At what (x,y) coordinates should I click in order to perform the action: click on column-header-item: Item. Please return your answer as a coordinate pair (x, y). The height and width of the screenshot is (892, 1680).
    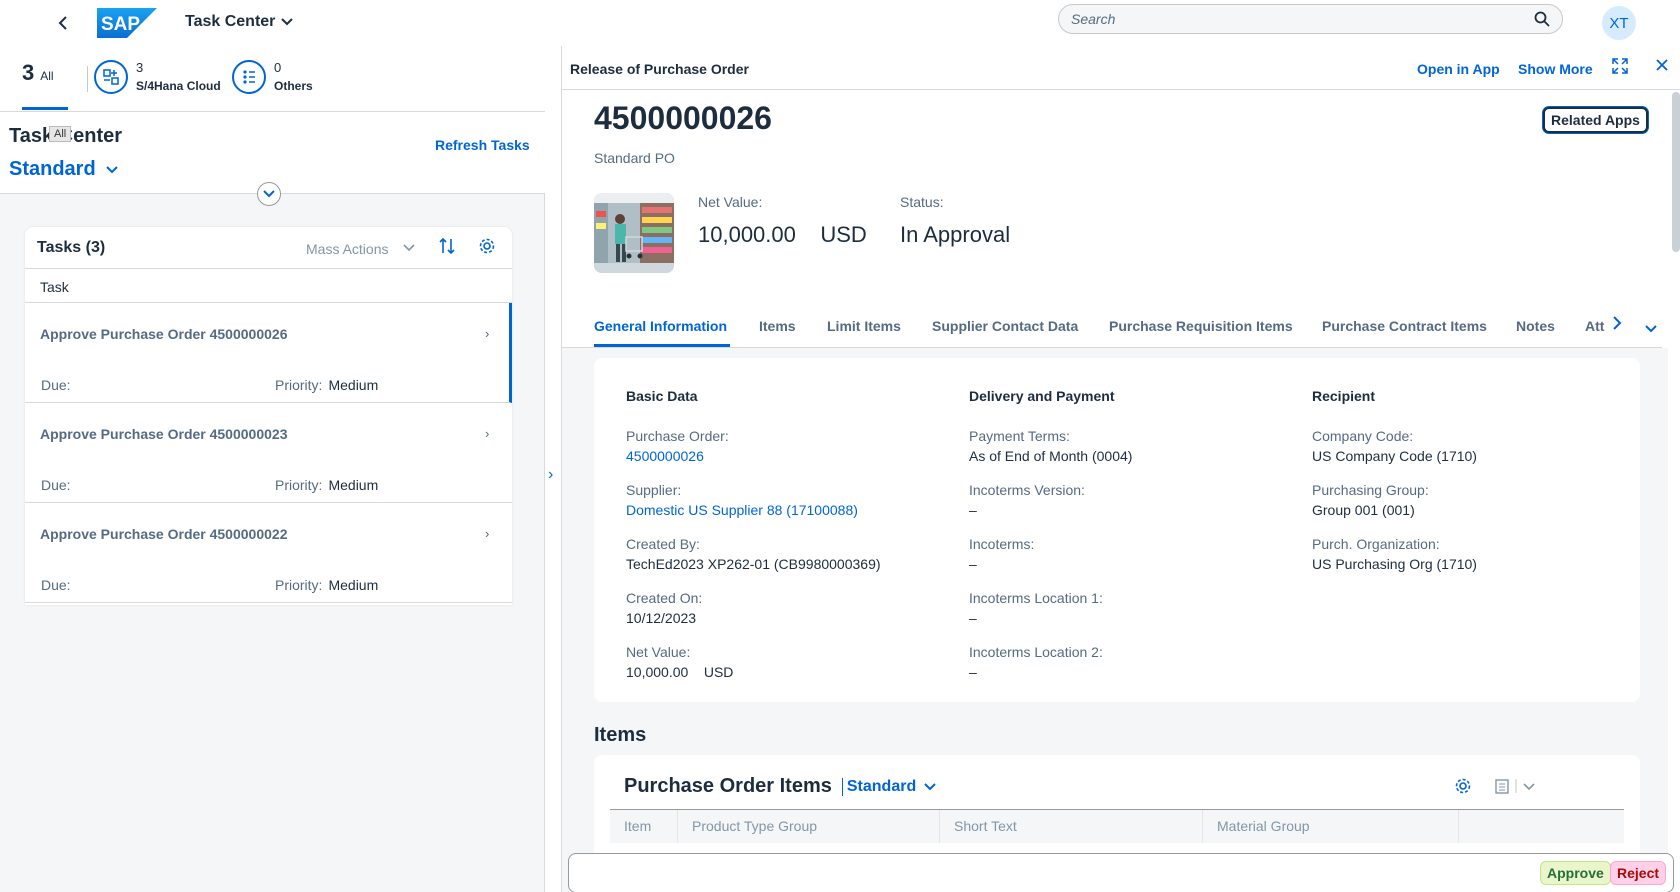
    Looking at the image, I should click on (644, 826).